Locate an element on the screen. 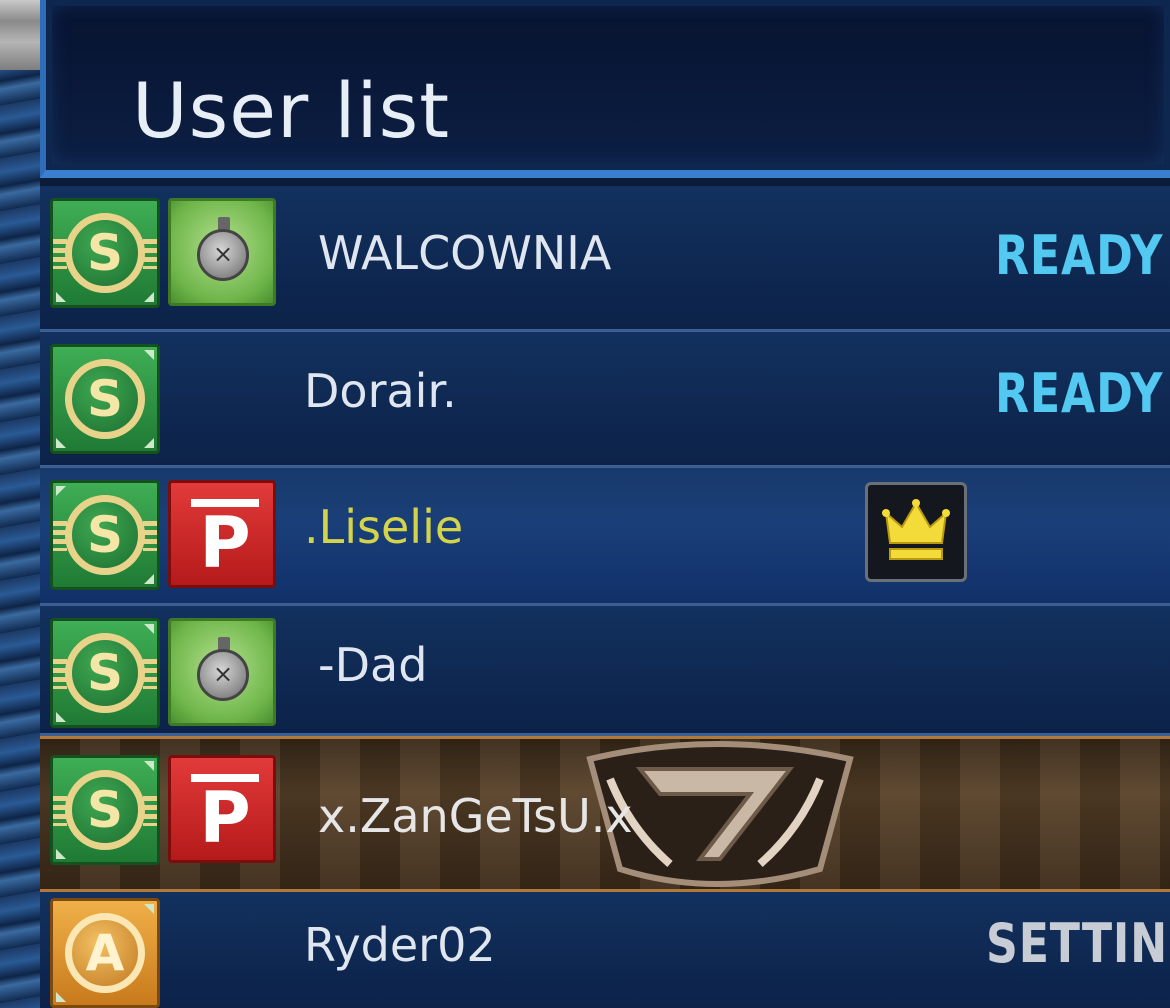  rank-letter: A is located at coordinates (105, 953).